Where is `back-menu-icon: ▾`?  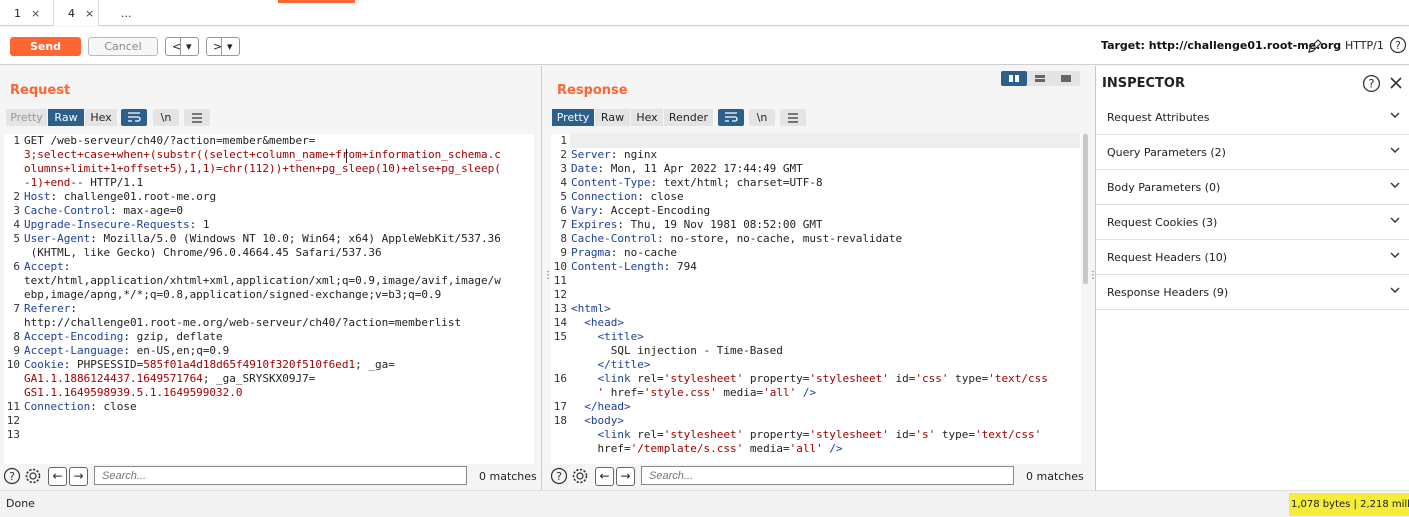
back-menu-icon: ▾ is located at coordinates (189, 46).